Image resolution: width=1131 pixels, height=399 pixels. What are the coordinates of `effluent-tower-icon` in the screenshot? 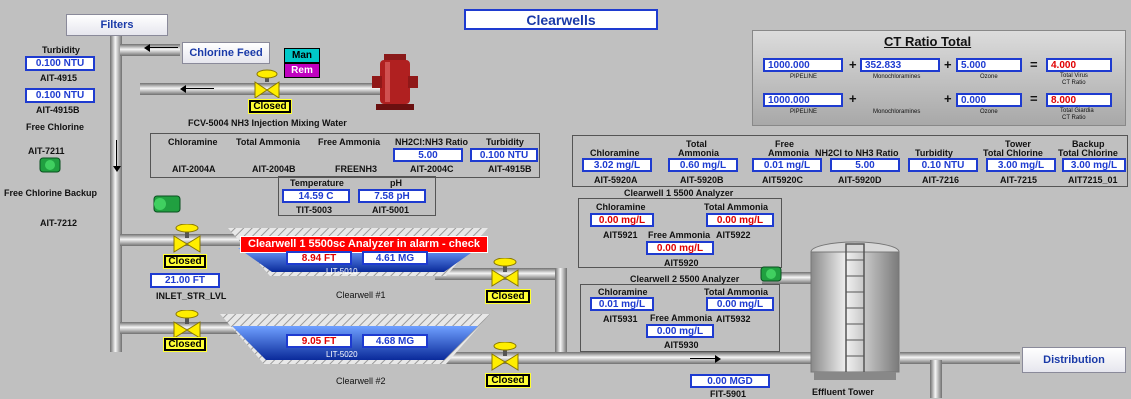 It's located at (855, 310).